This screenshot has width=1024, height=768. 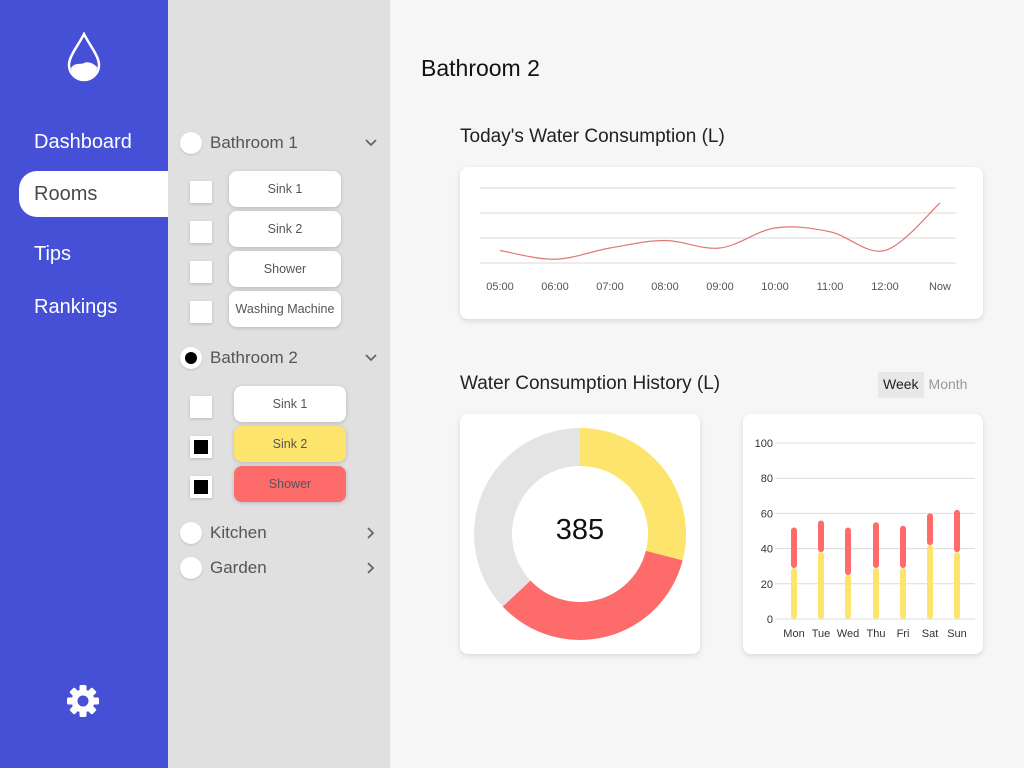 I want to click on room-bathroom-2: Bathroom 2, so click(x=279, y=358).